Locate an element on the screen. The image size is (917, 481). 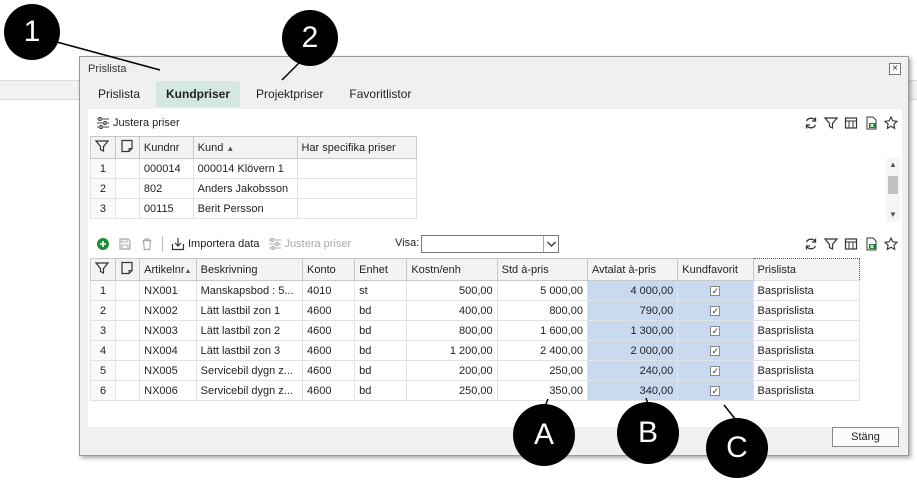
scroll-up-icon: ▲ is located at coordinates (893, 164).